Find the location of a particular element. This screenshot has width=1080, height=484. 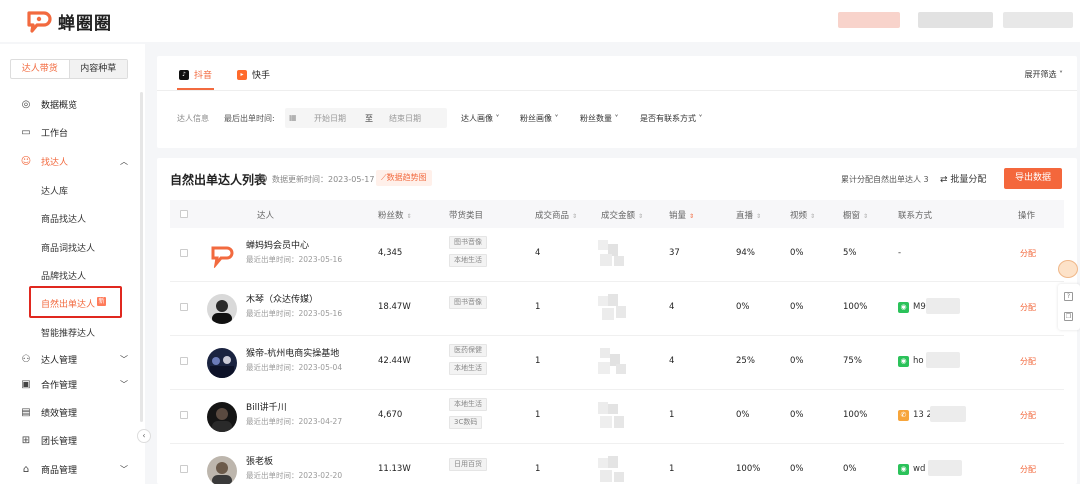

trend-chart-label: 数据趋势图 is located at coordinates (406, 177).